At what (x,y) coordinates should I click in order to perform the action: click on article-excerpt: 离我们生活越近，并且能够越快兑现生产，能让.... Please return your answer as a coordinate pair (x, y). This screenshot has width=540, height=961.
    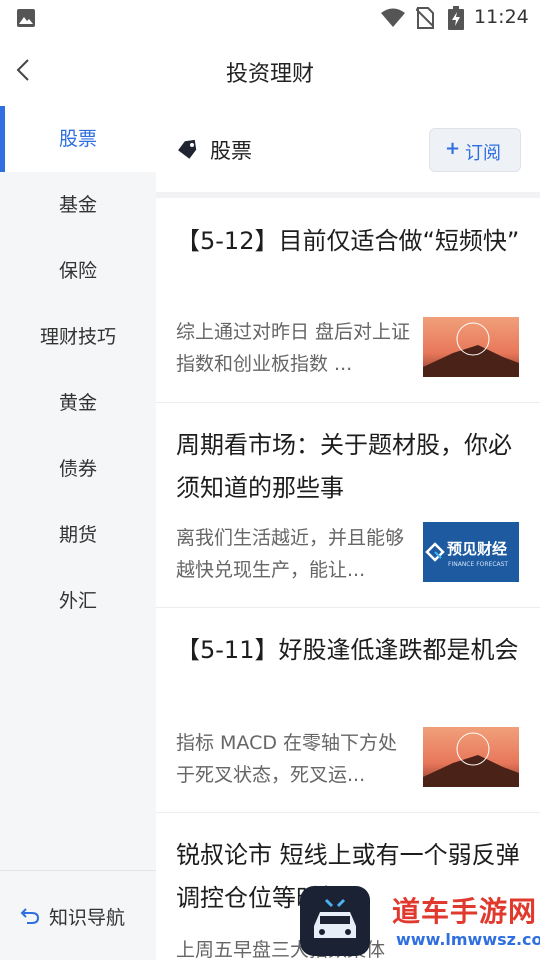
    Looking at the image, I should click on (290, 554).